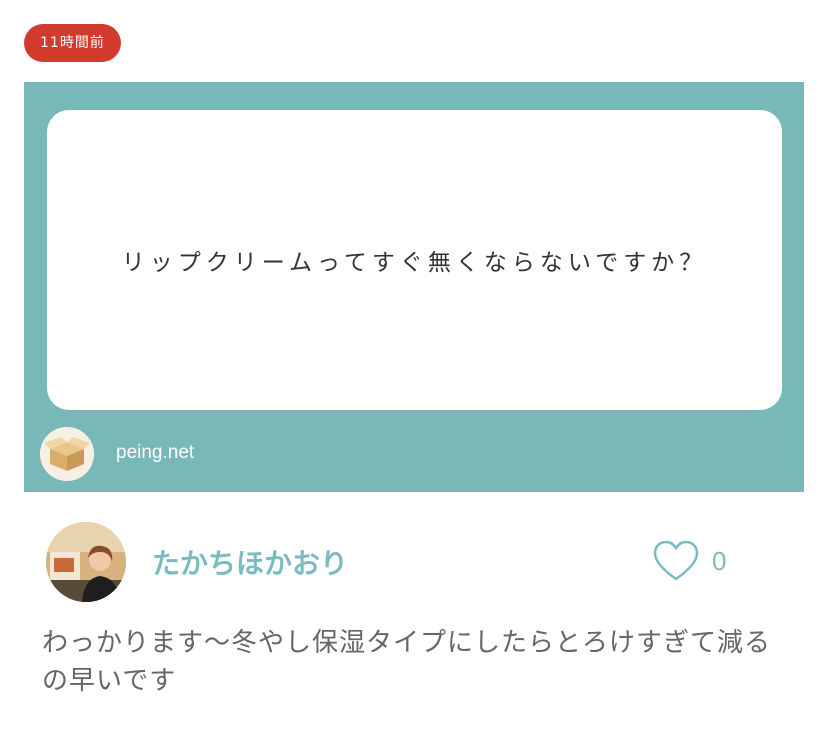  I want to click on box-icon, so click(67, 454).